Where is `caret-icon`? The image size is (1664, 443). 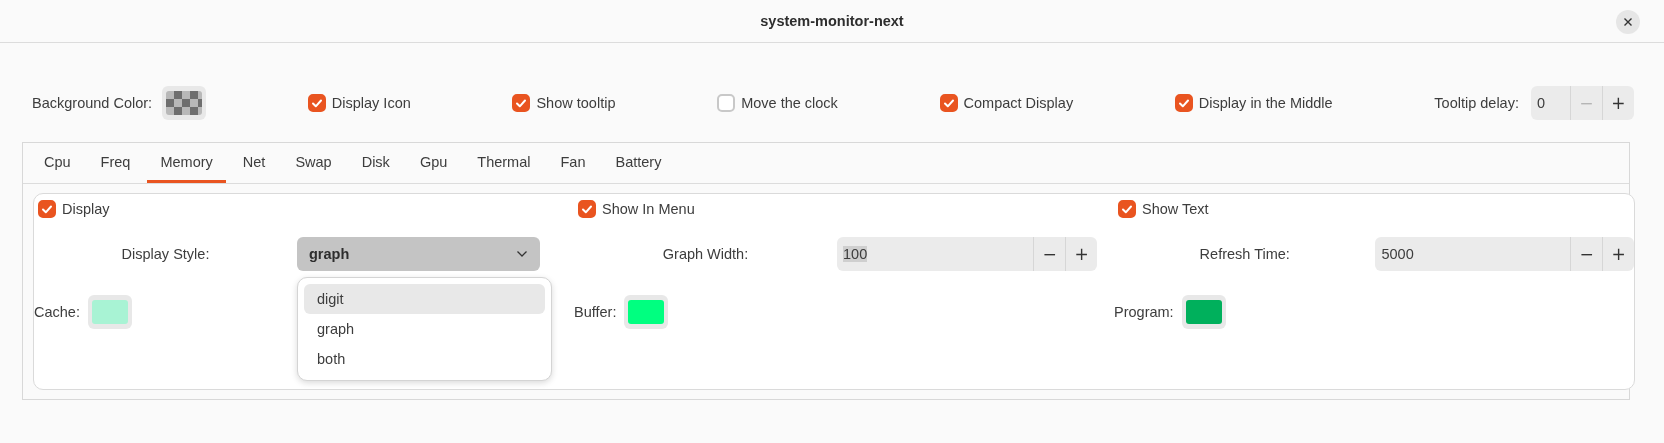 caret-icon is located at coordinates (522, 254).